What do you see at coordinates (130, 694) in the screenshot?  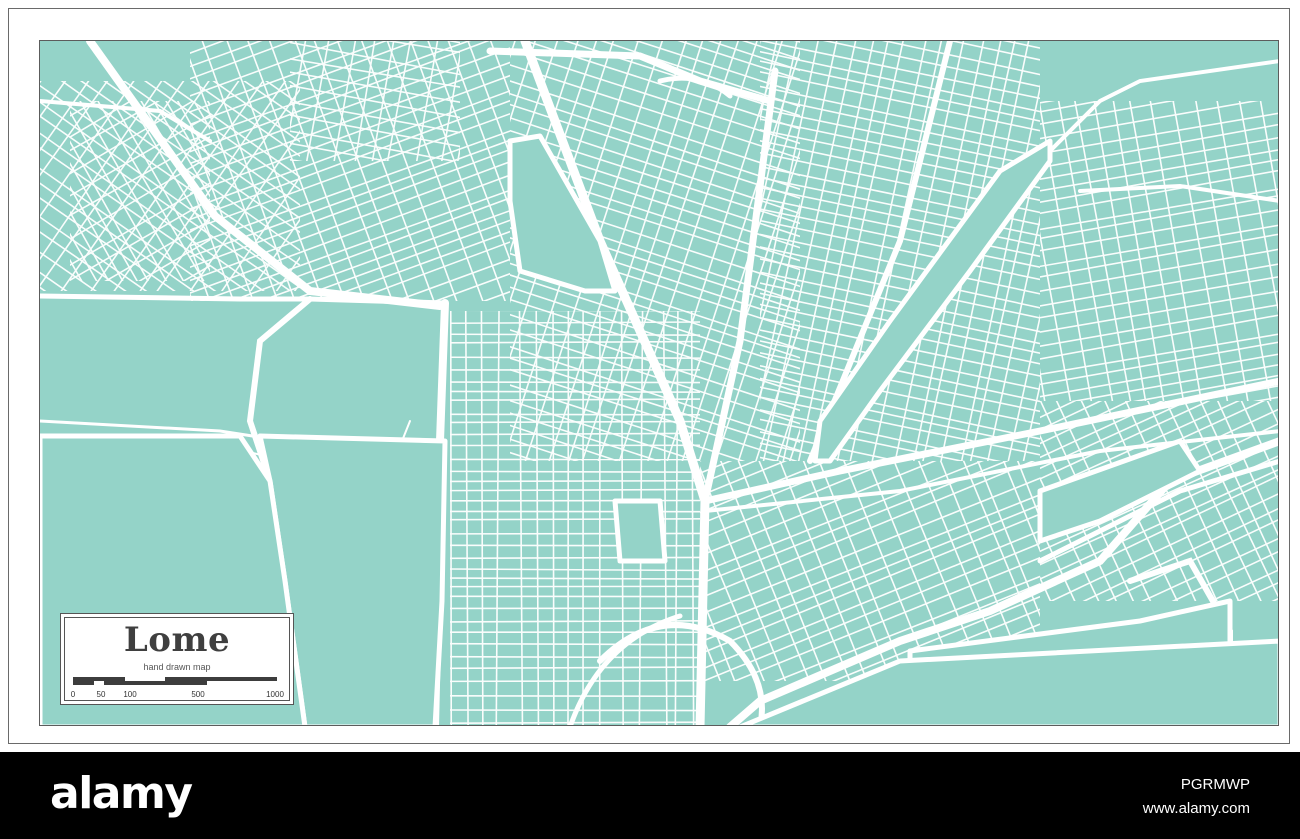 I see `scale-label-100: 100` at bounding box center [130, 694].